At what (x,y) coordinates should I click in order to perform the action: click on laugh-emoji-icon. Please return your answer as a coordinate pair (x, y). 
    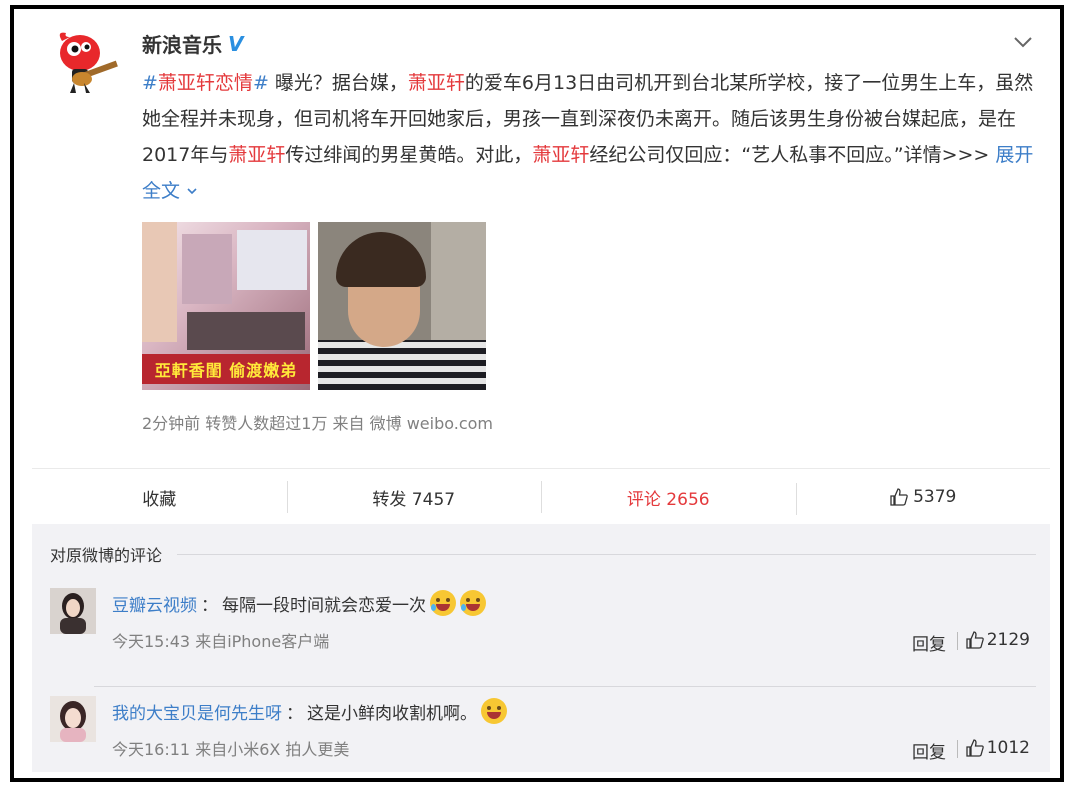
    Looking at the image, I should click on (494, 711).